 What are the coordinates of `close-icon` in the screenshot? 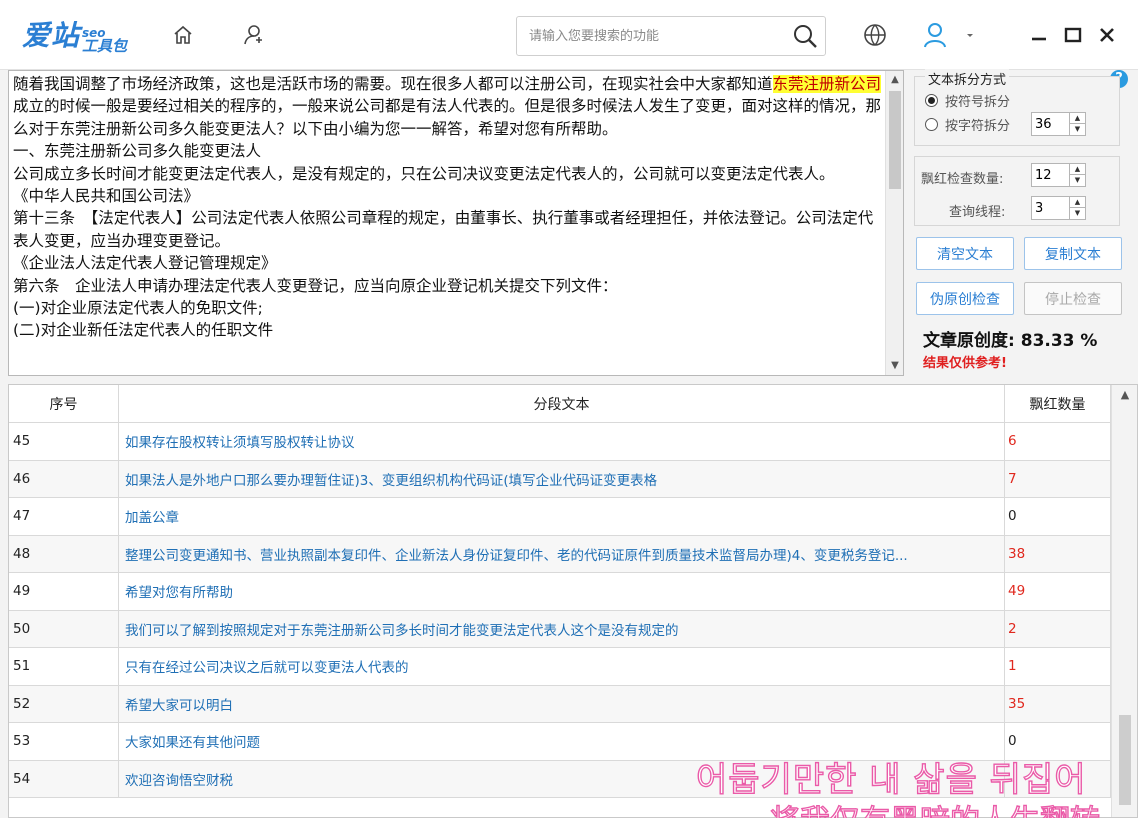 It's located at (1107, 35).